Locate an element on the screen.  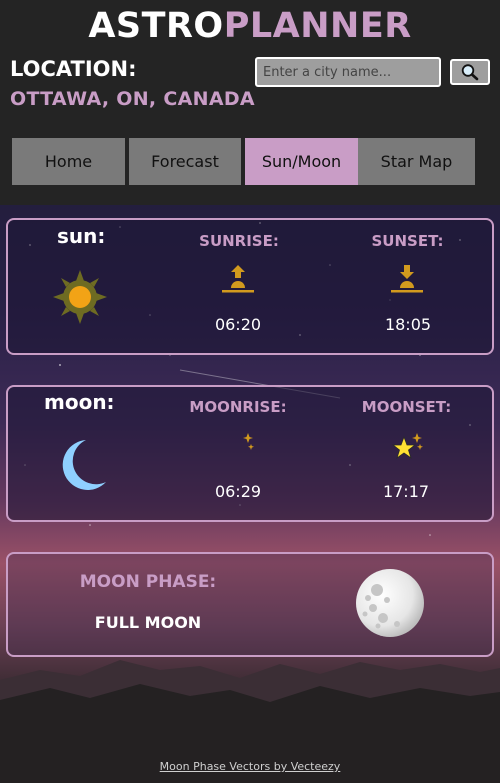
sun-card-title: sun: is located at coordinates (81, 236).